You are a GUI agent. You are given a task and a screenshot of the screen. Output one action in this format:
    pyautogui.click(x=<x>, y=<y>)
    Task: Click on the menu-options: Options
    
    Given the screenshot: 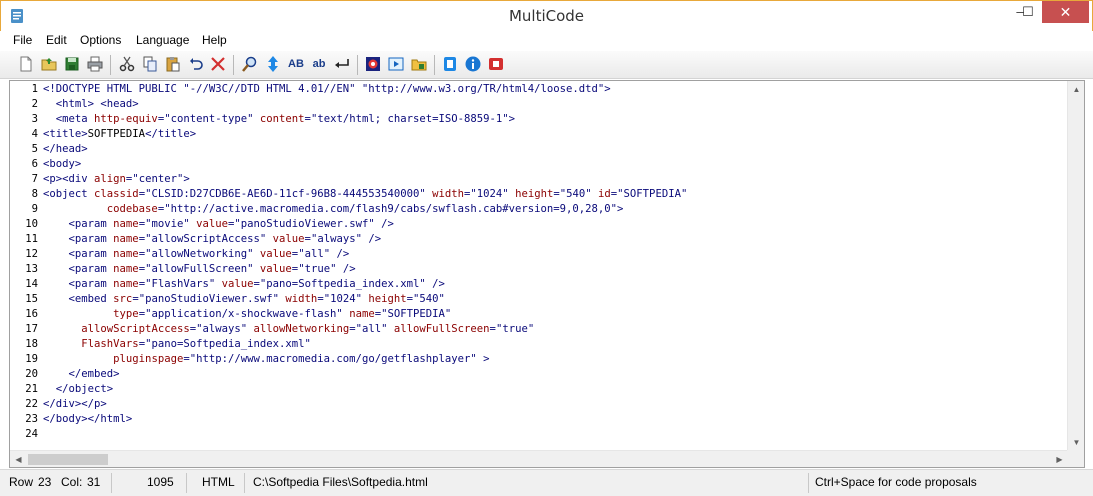 What is the action you would take?
    pyautogui.click(x=100, y=40)
    